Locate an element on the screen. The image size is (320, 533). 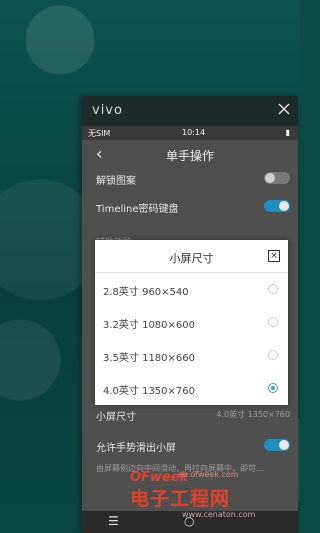
vivo-logo: vivo is located at coordinates (107, 110).